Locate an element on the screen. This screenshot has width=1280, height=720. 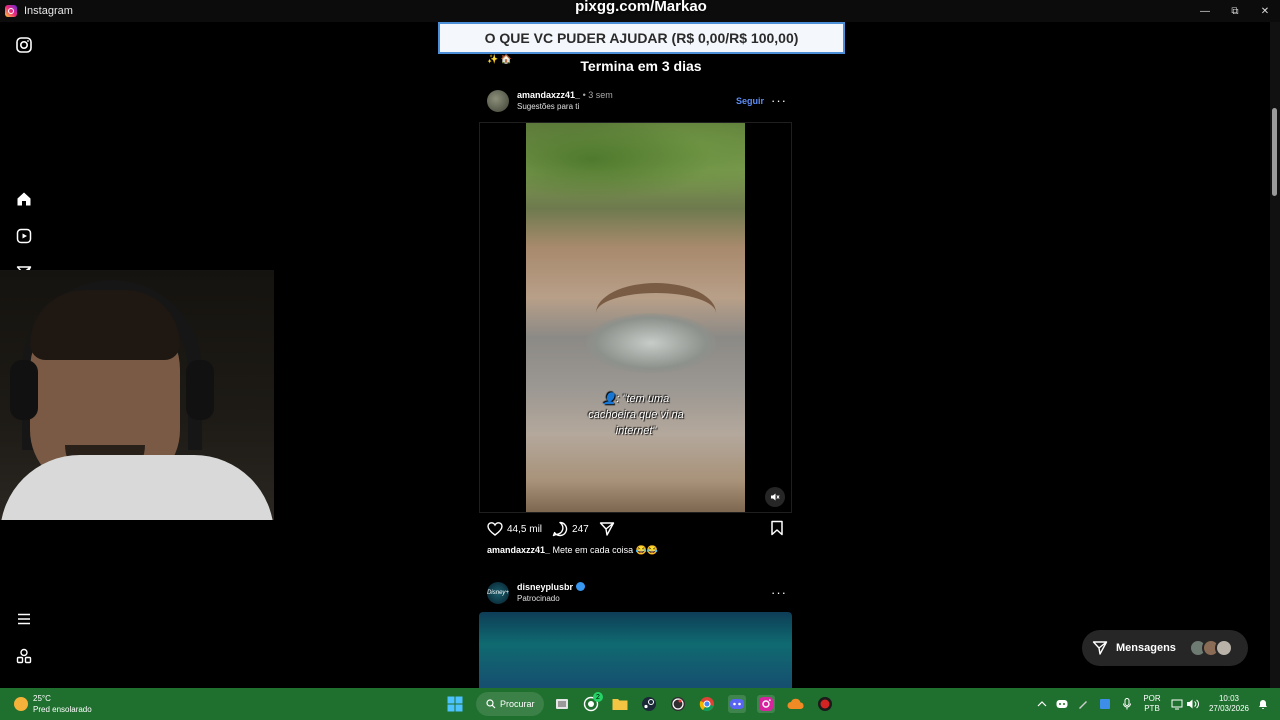
post-subtitle: Sugestões para ti is located at coordinates (548, 106).